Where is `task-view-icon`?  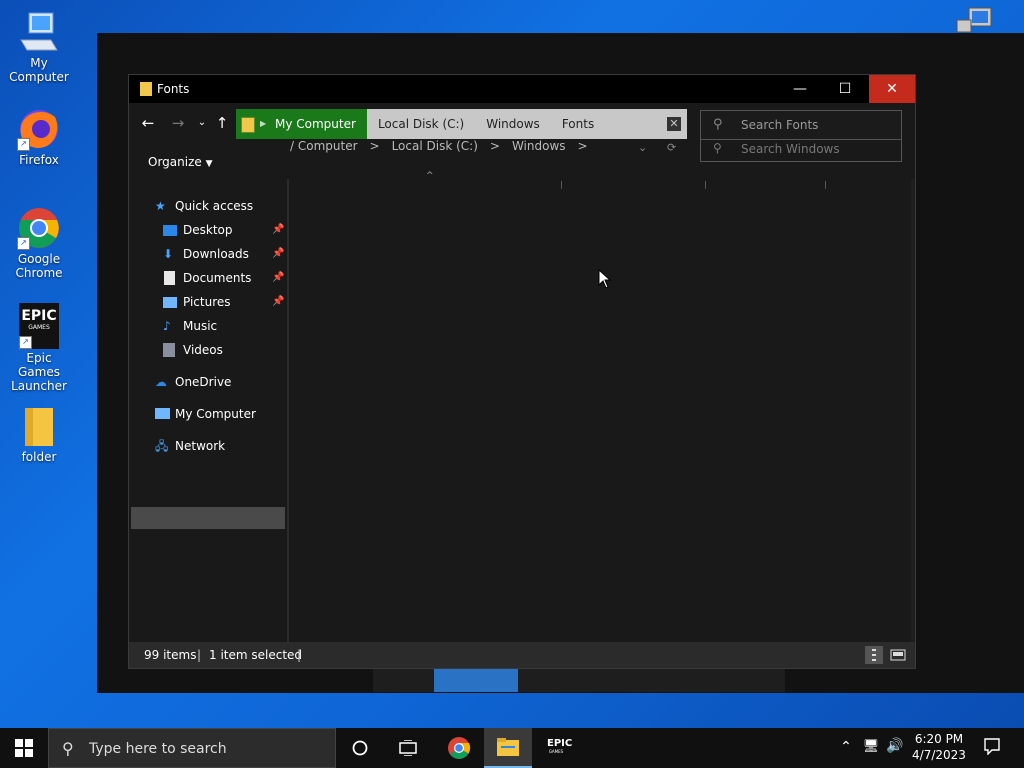 task-view-icon is located at coordinates (408, 748).